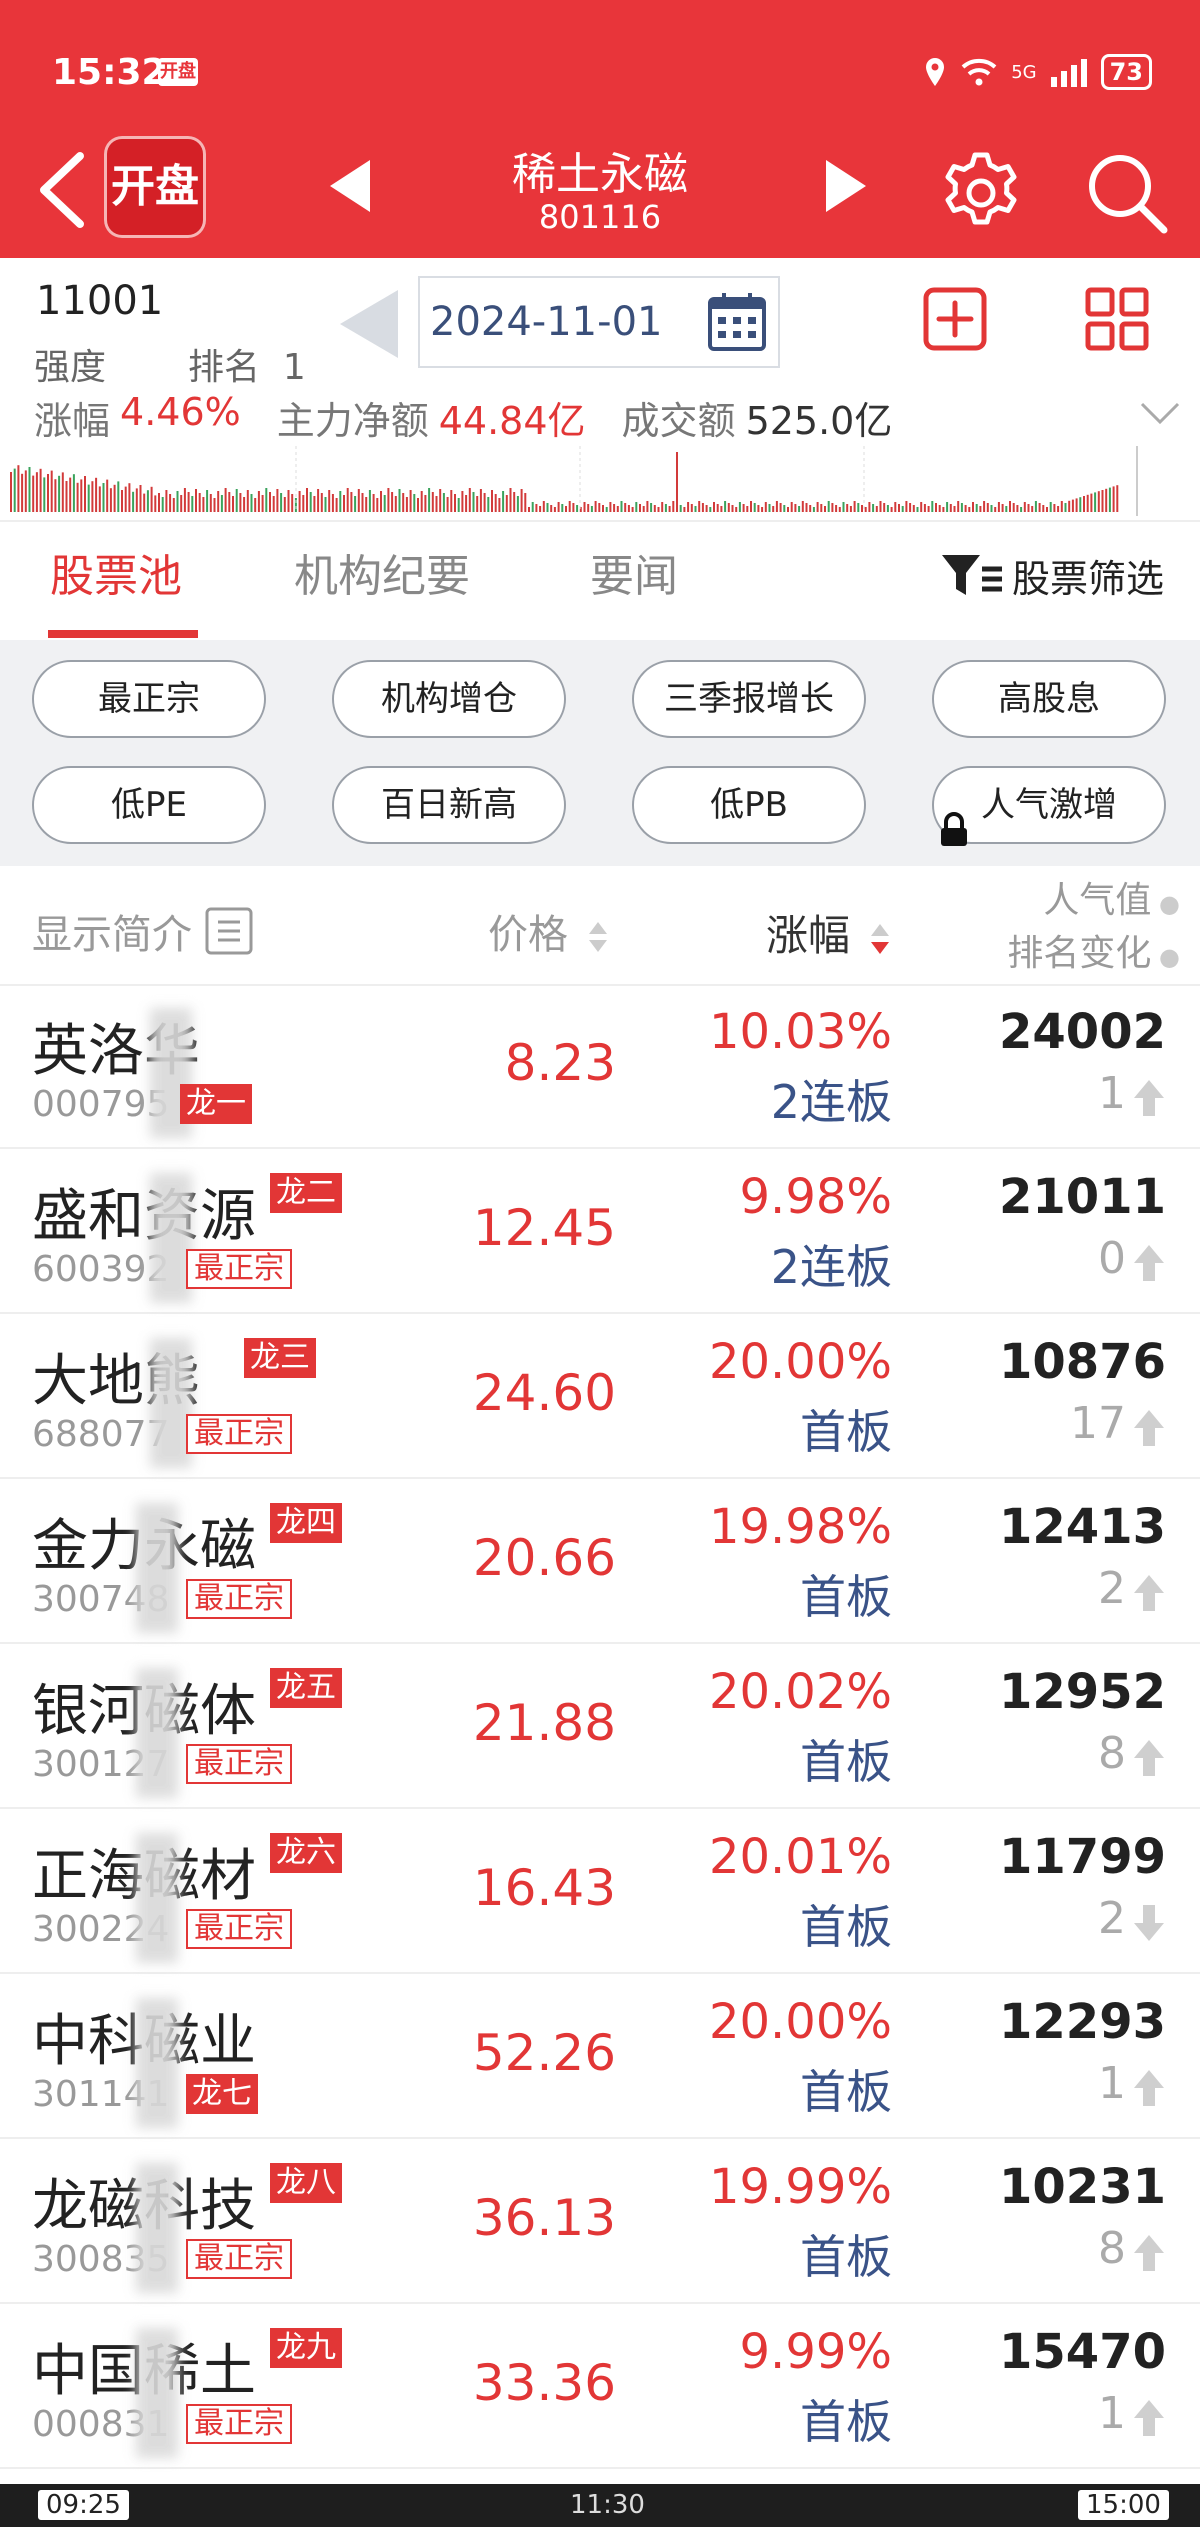 This screenshot has height=2527, width=1200. Describe the element at coordinates (143, 931) in the screenshot. I see `show-intro-toggle: 显示简介` at that location.